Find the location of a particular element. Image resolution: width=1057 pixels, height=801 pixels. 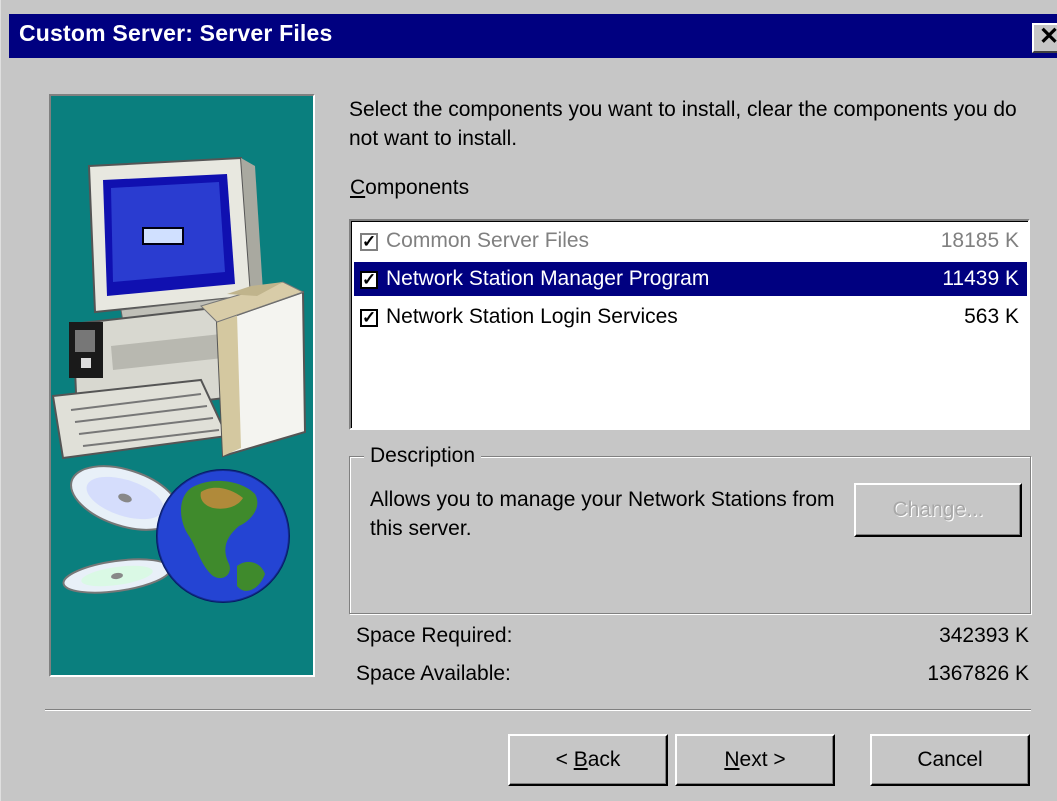

components-label: Components is located at coordinates (409, 188).